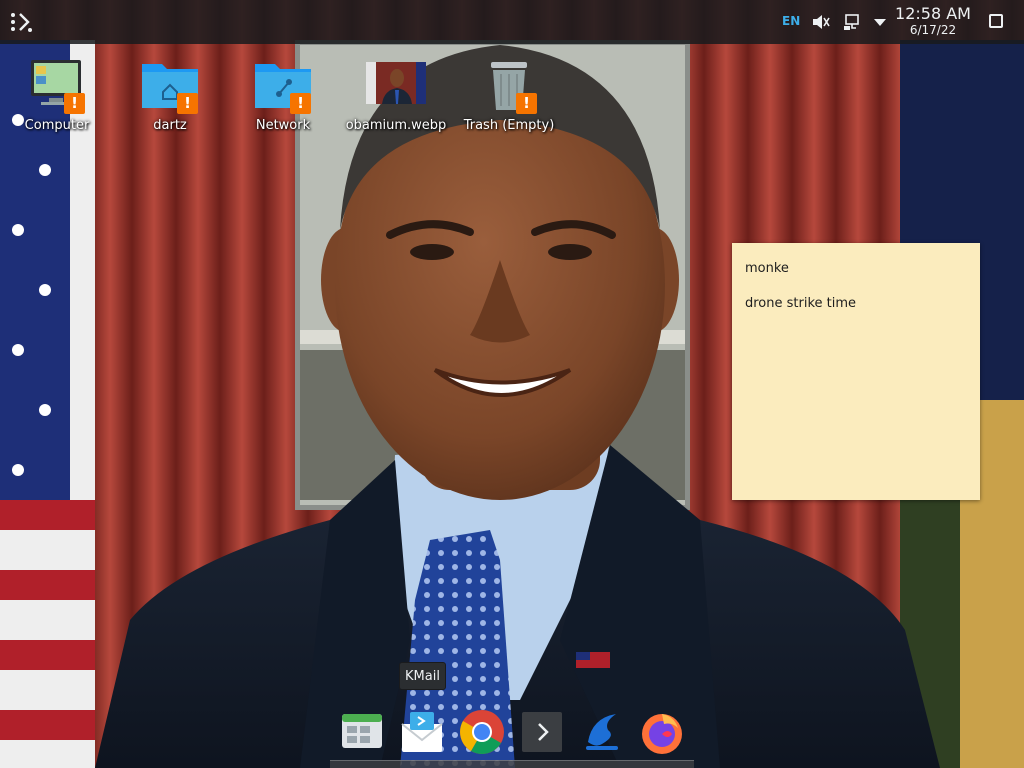 This screenshot has width=1024, height=768. Describe the element at coordinates (767, 268) in the screenshot. I see `note-line: monke` at that location.